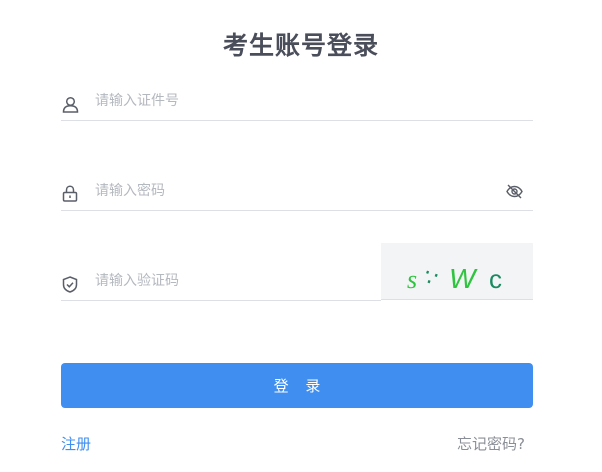 The height and width of the screenshot is (472, 602). What do you see at coordinates (491, 443) in the screenshot?
I see `forgot-password-link: 忘记密码?` at bounding box center [491, 443].